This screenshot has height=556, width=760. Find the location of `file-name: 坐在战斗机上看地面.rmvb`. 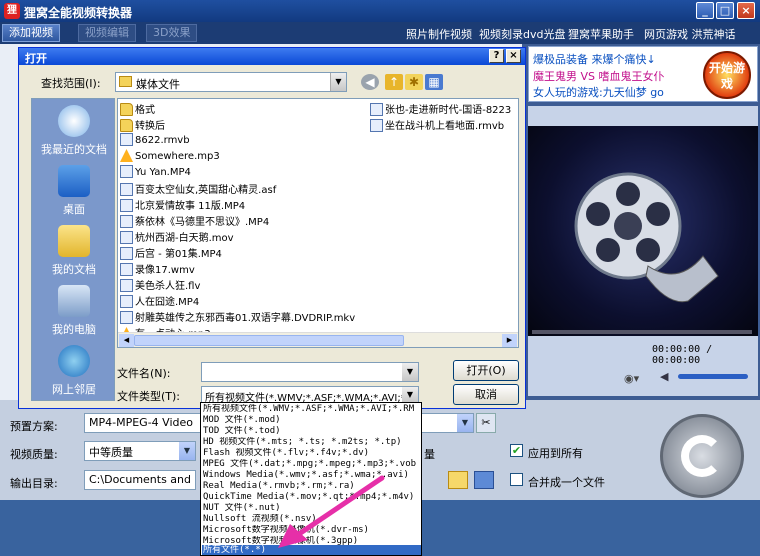

file-name: 坐在战斗机上看地面.rmvb is located at coordinates (445, 126).